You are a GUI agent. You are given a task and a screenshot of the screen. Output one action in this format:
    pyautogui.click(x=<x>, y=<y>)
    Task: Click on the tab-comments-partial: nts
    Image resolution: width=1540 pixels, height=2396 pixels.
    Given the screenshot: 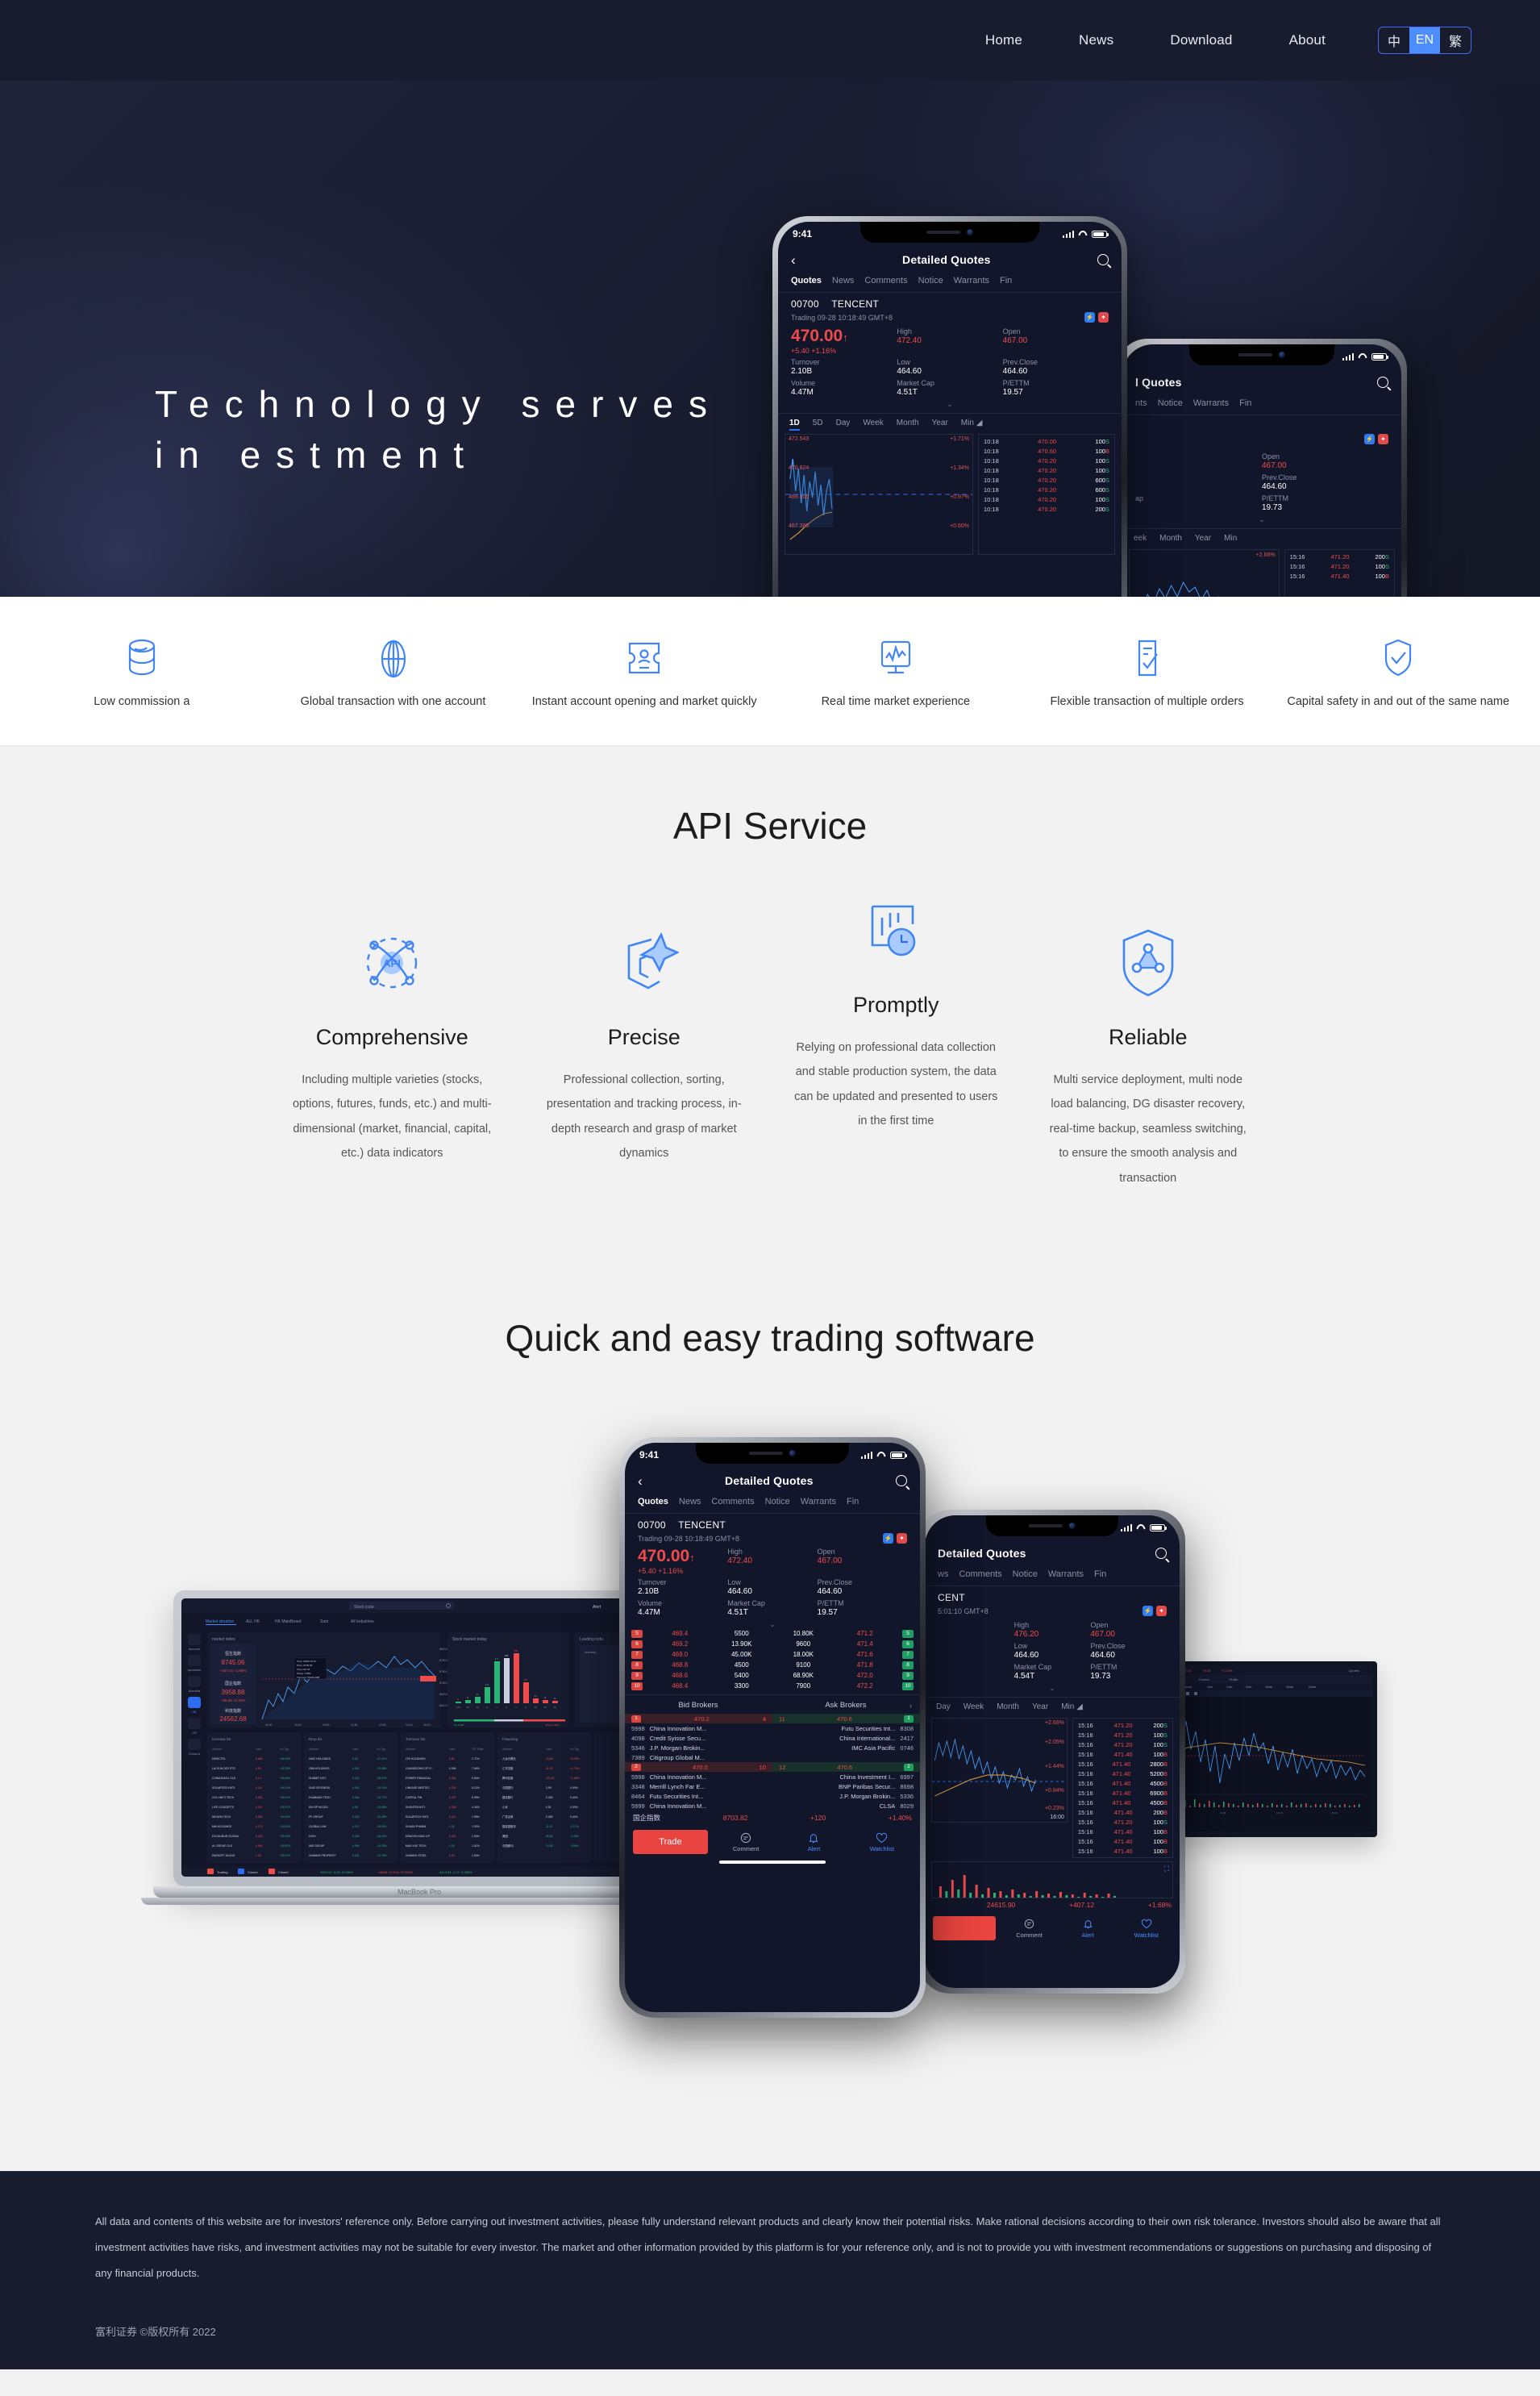 What is the action you would take?
    pyautogui.click(x=1141, y=403)
    